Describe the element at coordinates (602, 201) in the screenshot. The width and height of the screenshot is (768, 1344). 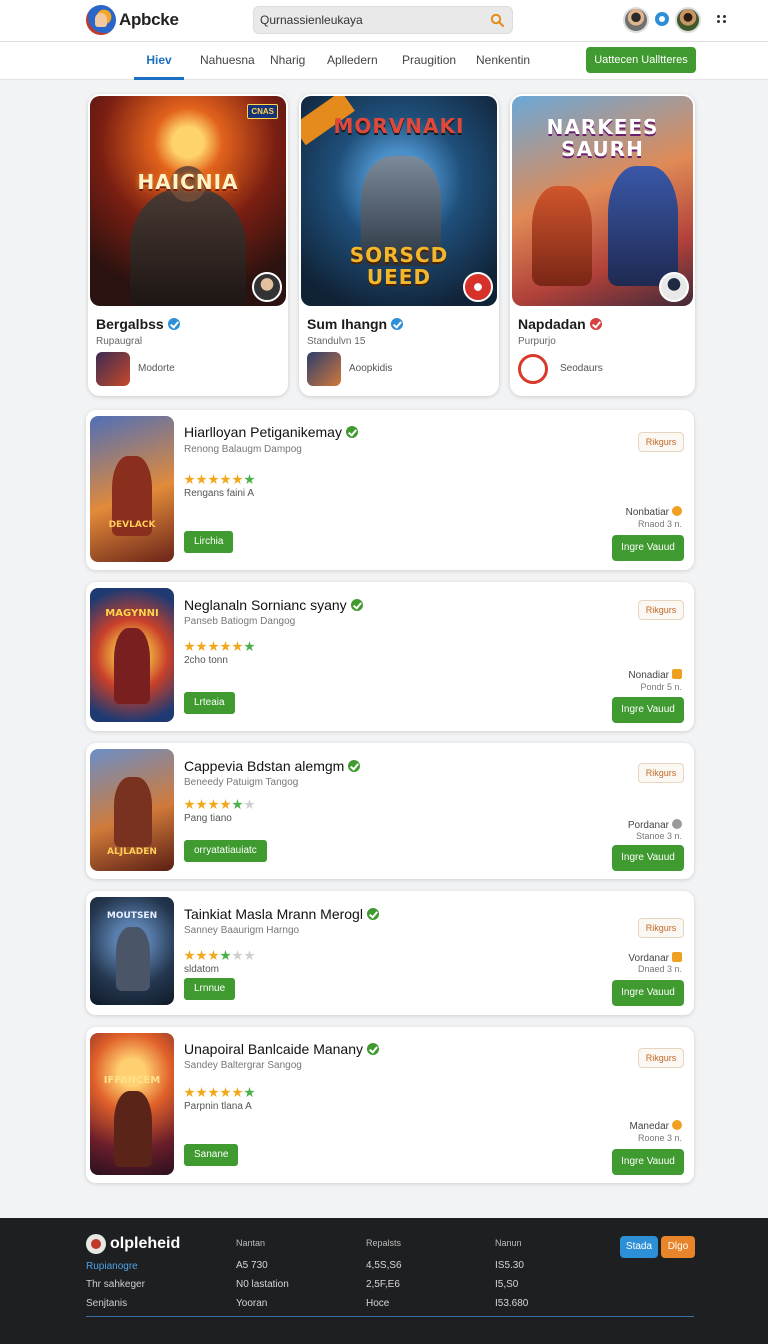
I see `featured-banner-image: NARKEES SAURH` at that location.